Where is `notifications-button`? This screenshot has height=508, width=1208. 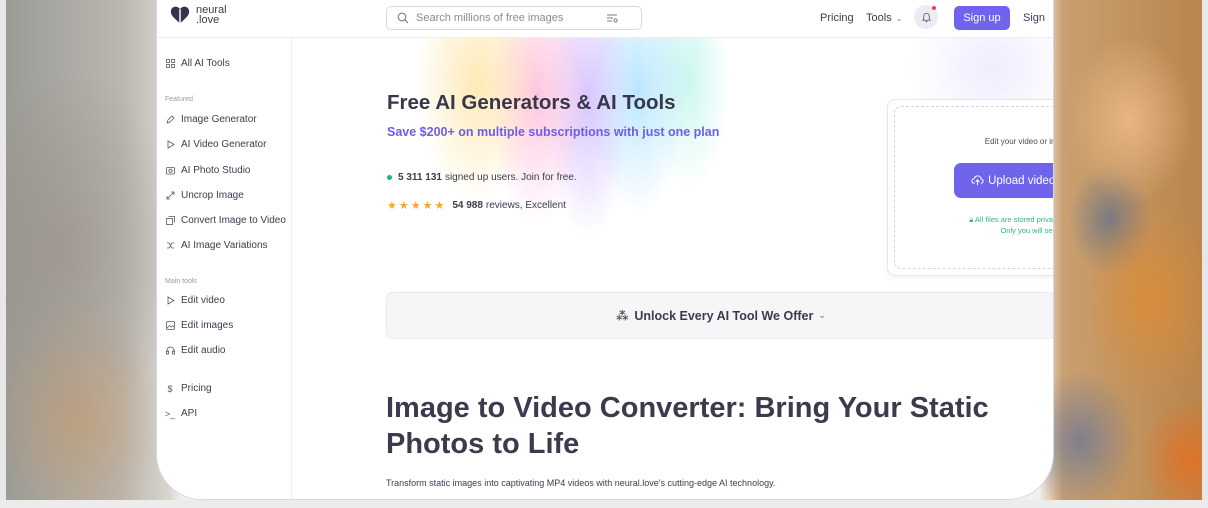
notifications-button is located at coordinates (926, 17).